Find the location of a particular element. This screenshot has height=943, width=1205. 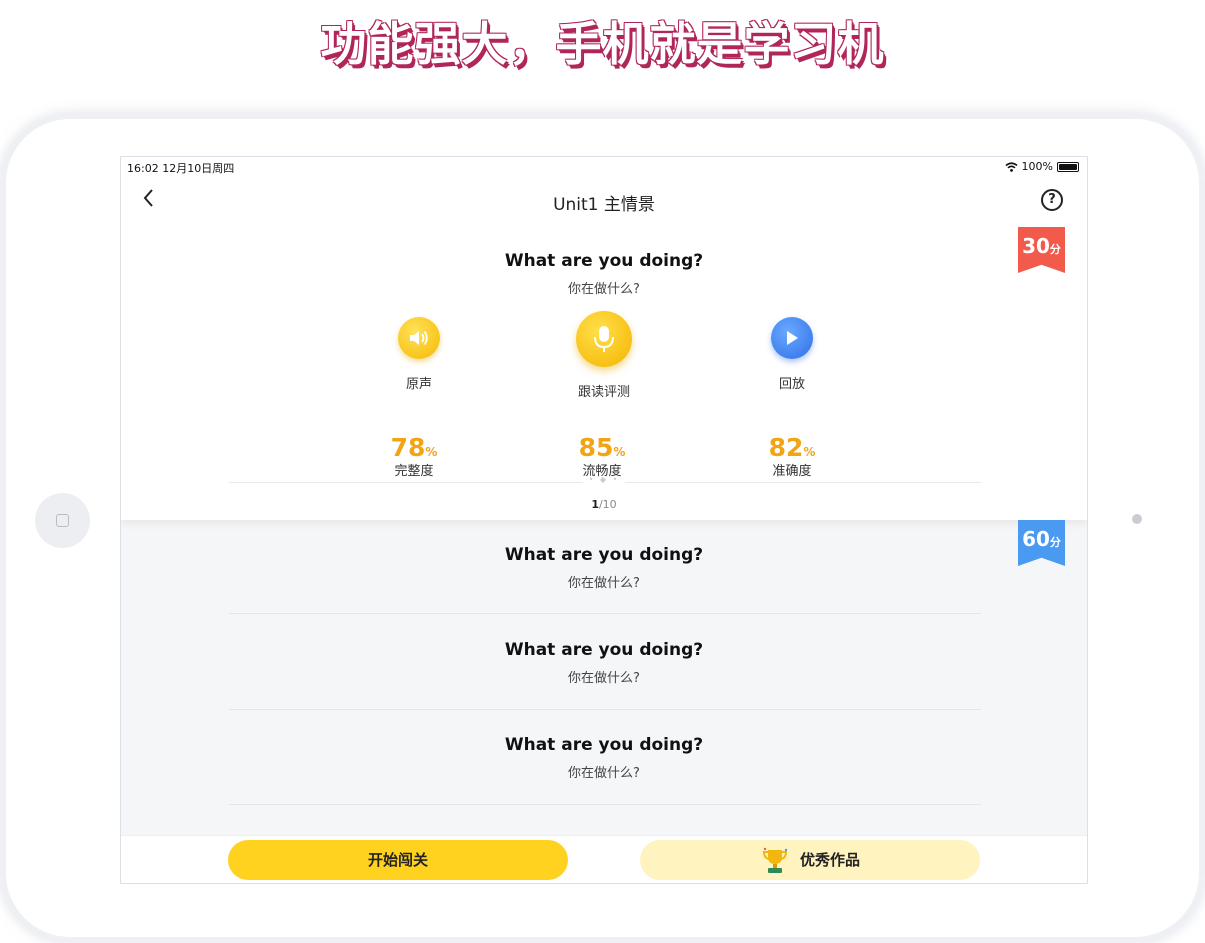

fluency-unit: % is located at coordinates (619, 452).